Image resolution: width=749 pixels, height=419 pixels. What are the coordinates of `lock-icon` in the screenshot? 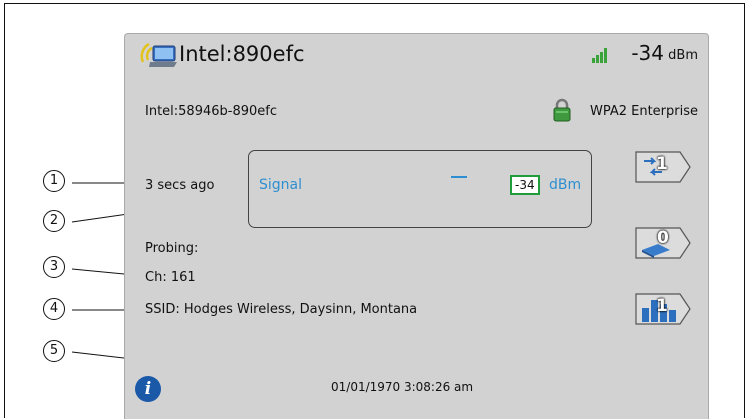 It's located at (562, 110).